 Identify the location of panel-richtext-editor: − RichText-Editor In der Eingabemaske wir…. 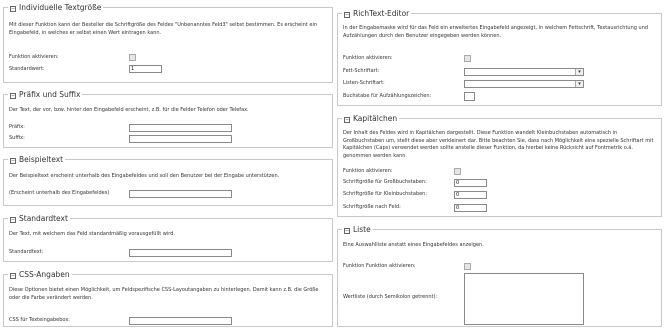
(499, 57).